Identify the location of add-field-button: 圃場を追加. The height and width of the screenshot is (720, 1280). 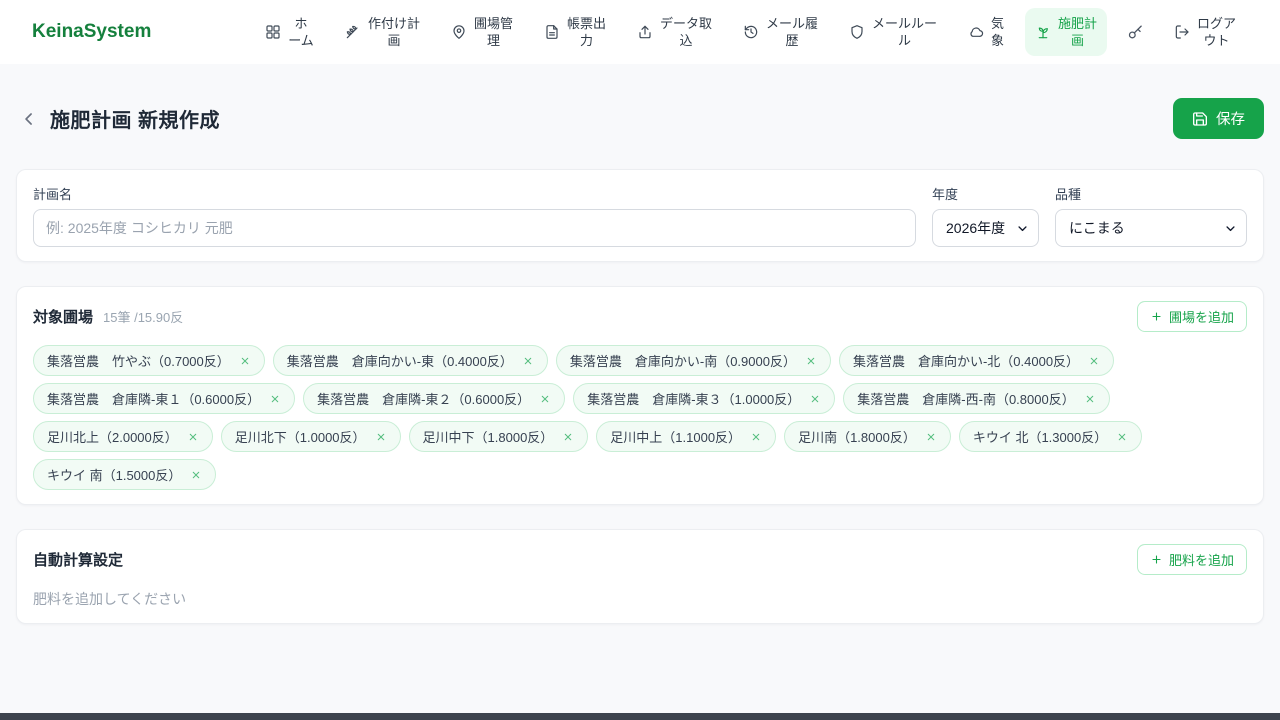
(1191, 316).